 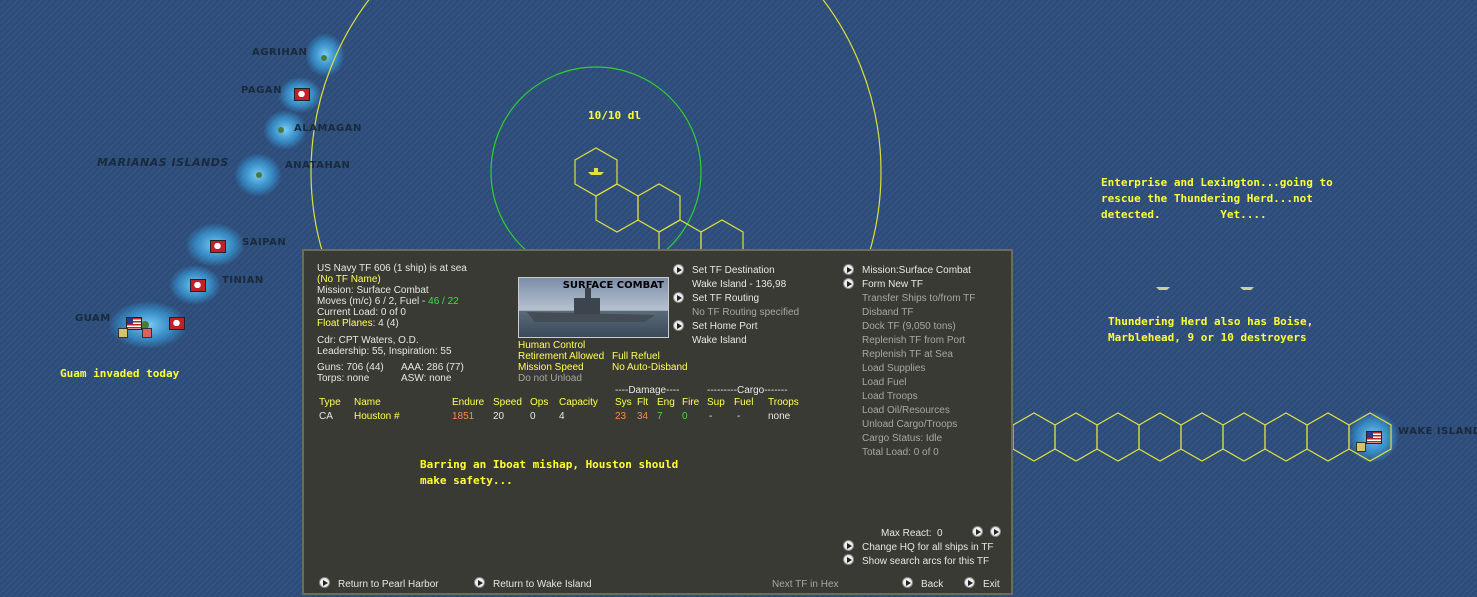 What do you see at coordinates (302, 94) in the screenshot?
I see `japan-base-icon-pagan` at bounding box center [302, 94].